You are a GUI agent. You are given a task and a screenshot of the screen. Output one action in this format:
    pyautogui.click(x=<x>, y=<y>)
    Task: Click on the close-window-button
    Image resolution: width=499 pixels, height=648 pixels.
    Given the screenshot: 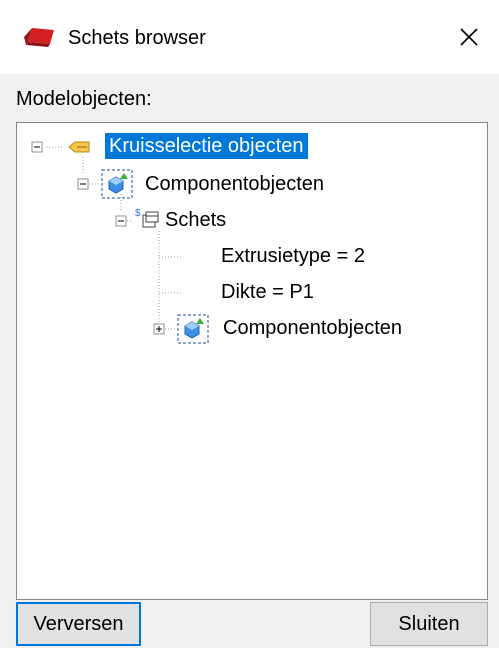 What is the action you would take?
    pyautogui.click(x=469, y=37)
    